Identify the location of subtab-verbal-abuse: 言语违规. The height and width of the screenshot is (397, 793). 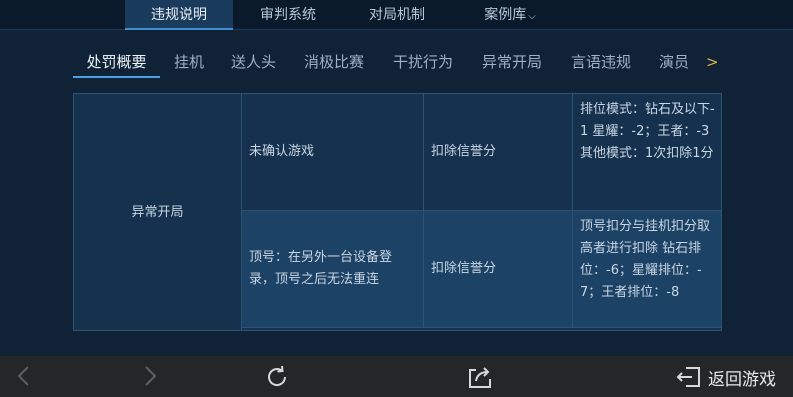
(601, 64).